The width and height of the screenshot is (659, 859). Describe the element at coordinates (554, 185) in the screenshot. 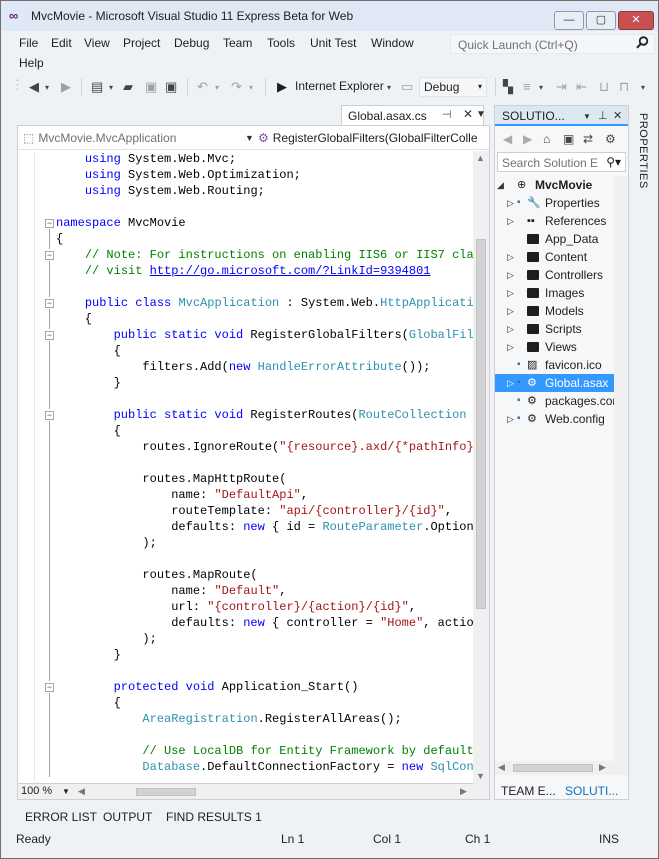

I see `tree-item: ◢ ⊕ MvcMovie` at that location.